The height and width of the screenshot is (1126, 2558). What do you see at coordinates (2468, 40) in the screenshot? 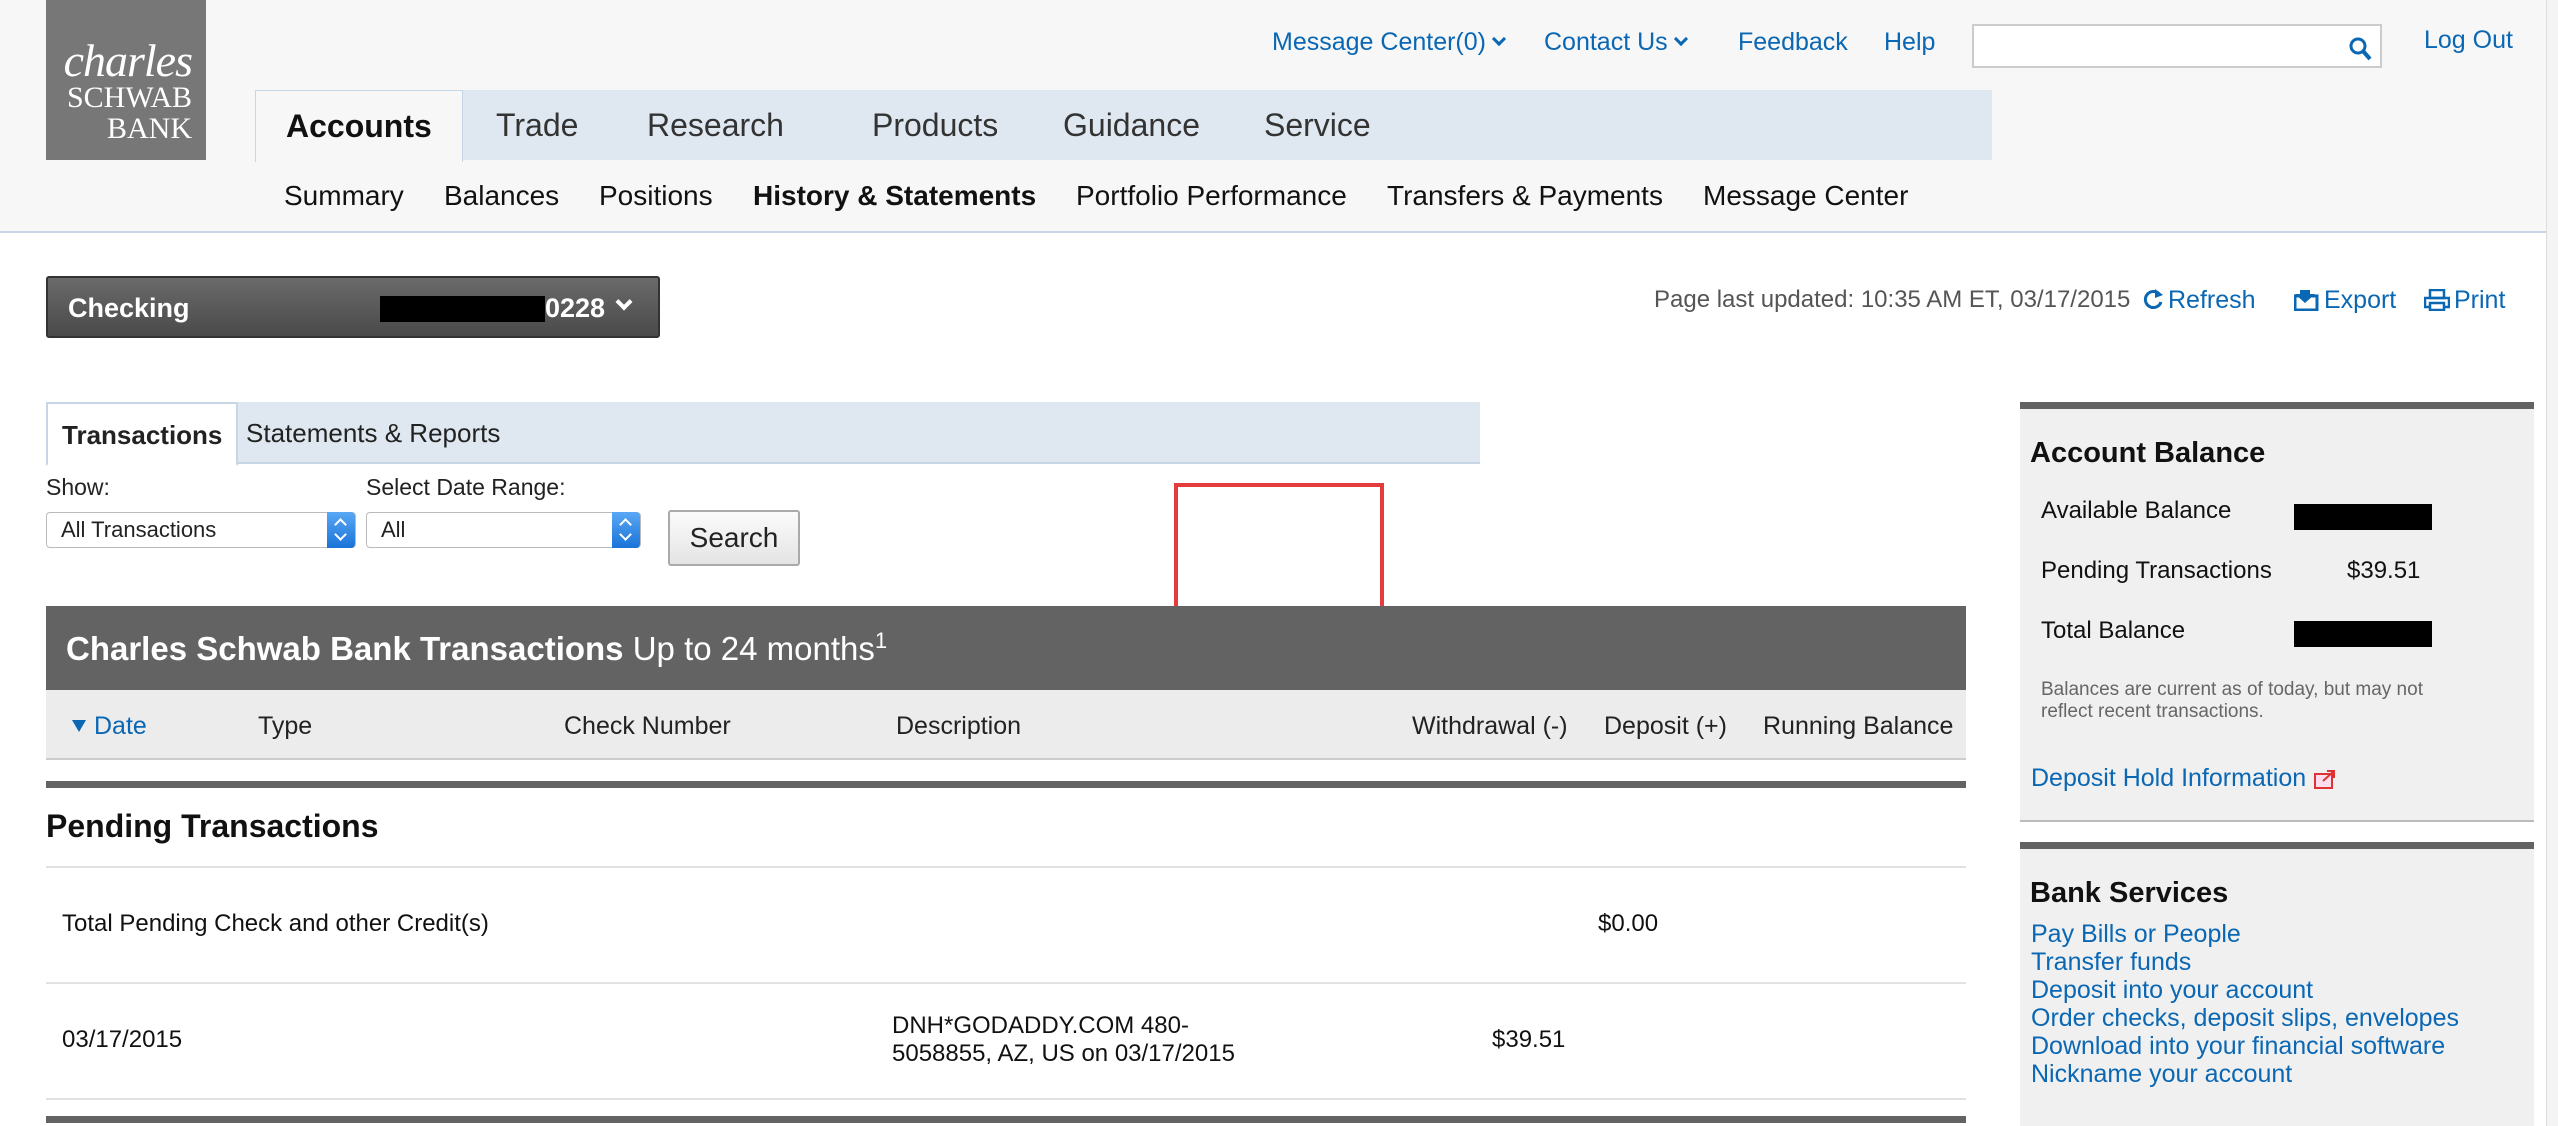
I see `logout-link: Log Out` at bounding box center [2468, 40].